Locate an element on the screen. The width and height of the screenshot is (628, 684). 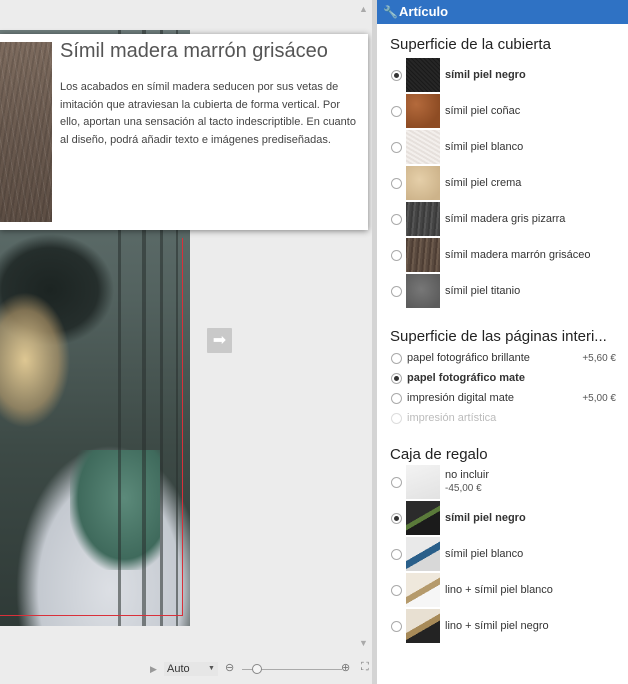
giftbox-option-black-leather: símil piel negro is located at coordinates (502, 518).